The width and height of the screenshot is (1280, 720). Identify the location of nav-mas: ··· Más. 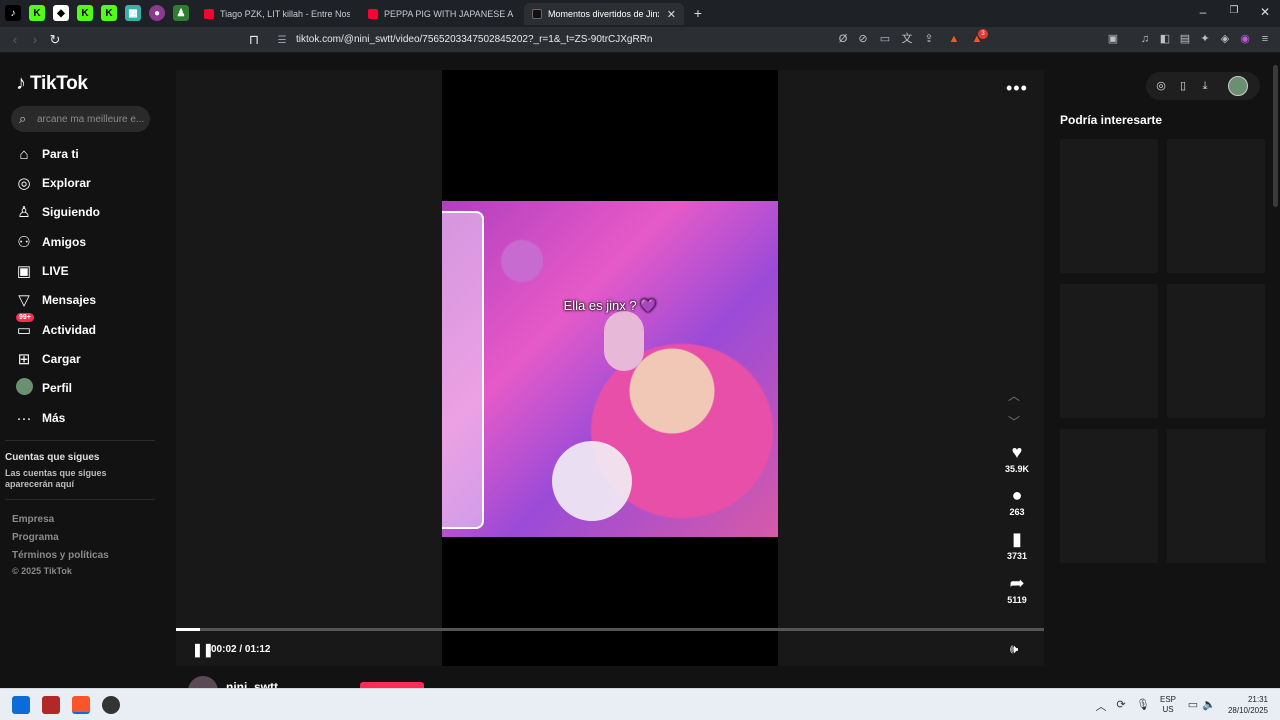
(84, 418).